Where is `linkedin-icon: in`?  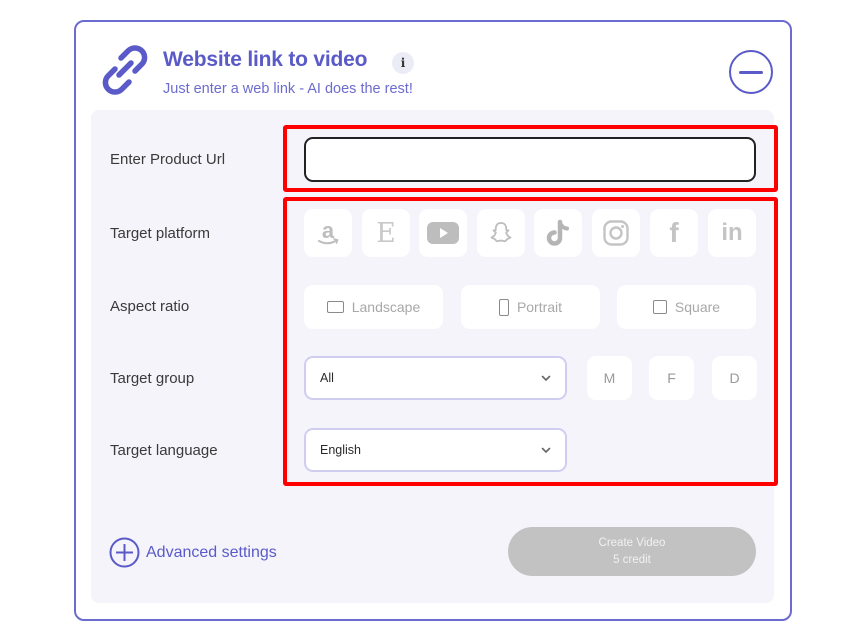
linkedin-icon: in is located at coordinates (732, 232).